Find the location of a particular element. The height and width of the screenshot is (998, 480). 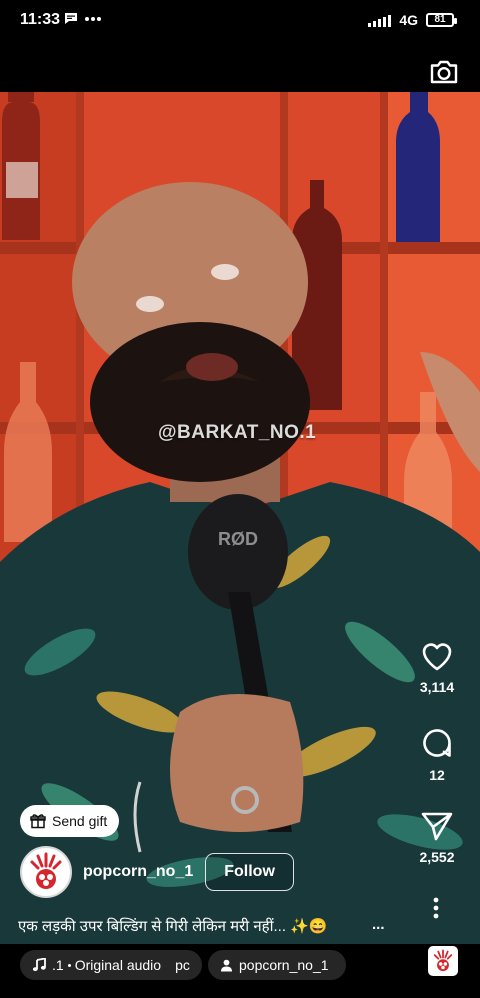

original-audio-chip: .1 Original audio pc is located at coordinates (111, 965).